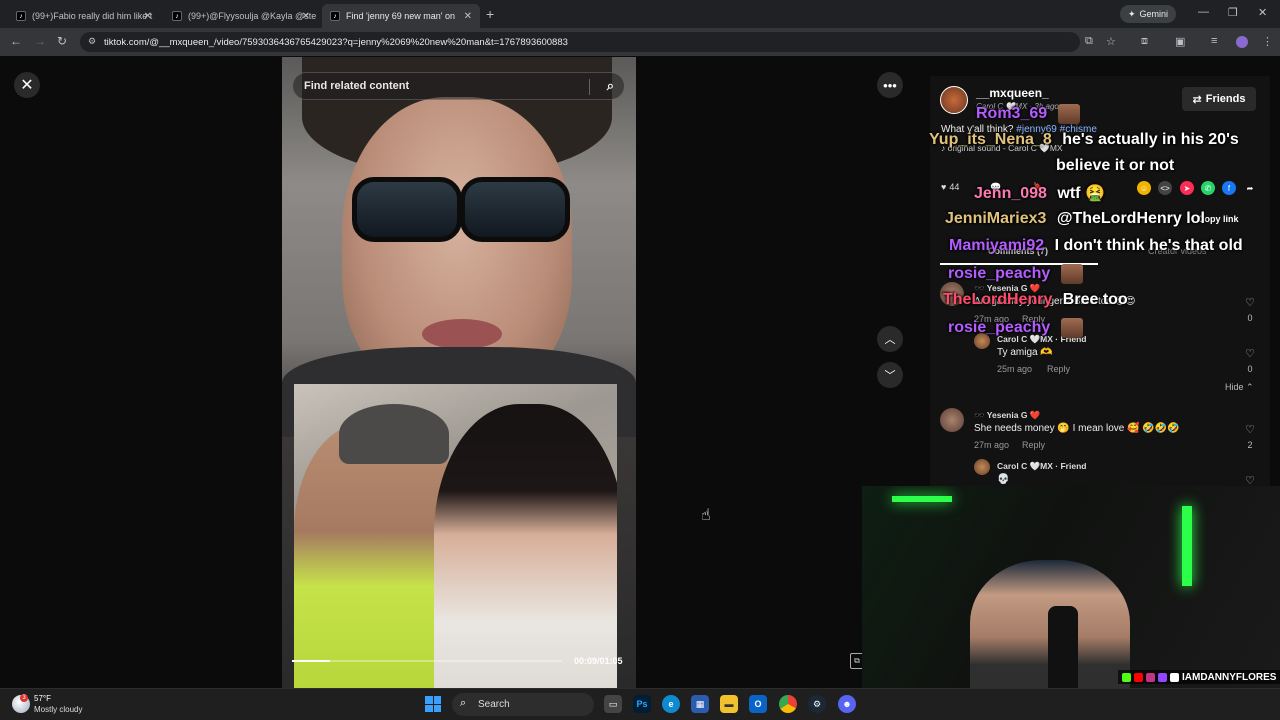 This screenshot has height=720, width=1280. Describe the element at coordinates (494, 704) in the screenshot. I see `taskbar-search-label: Search` at that location.